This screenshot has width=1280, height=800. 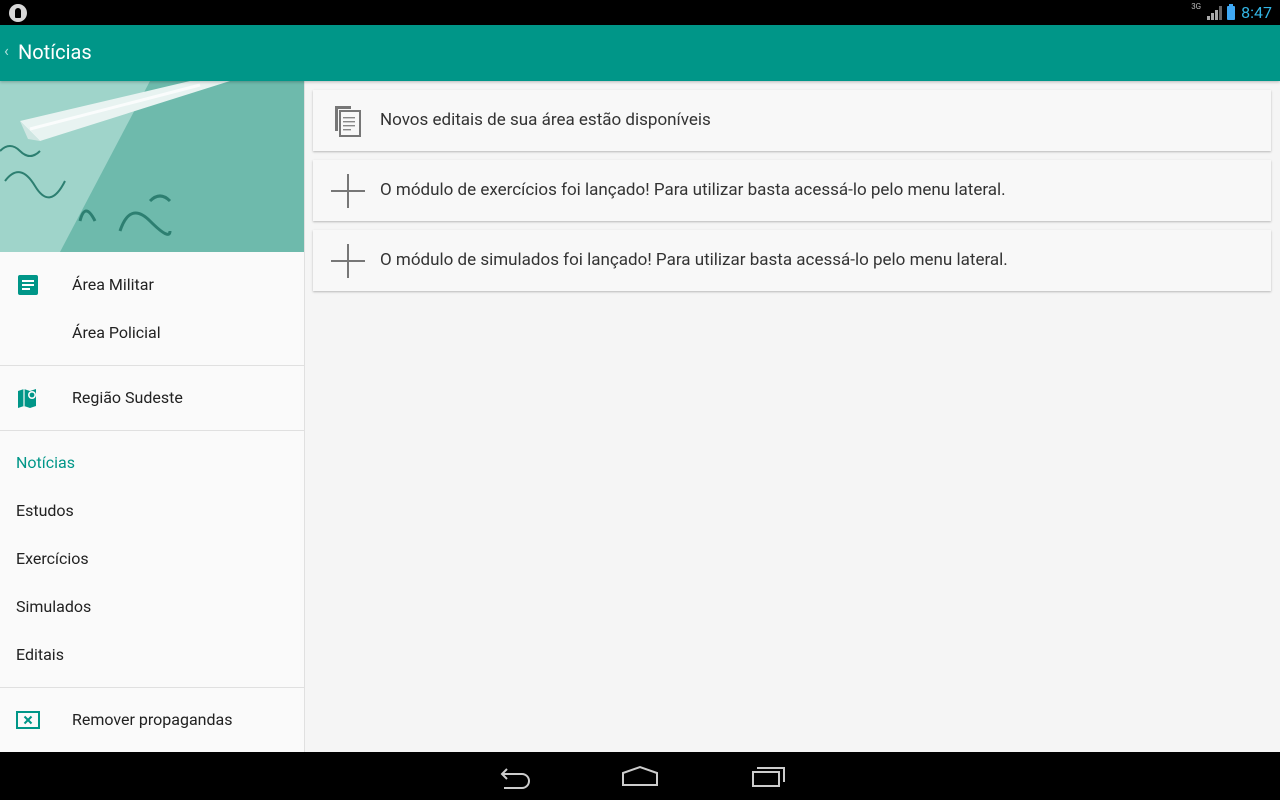 What do you see at coordinates (348, 121) in the screenshot?
I see `copy-document-icon` at bounding box center [348, 121].